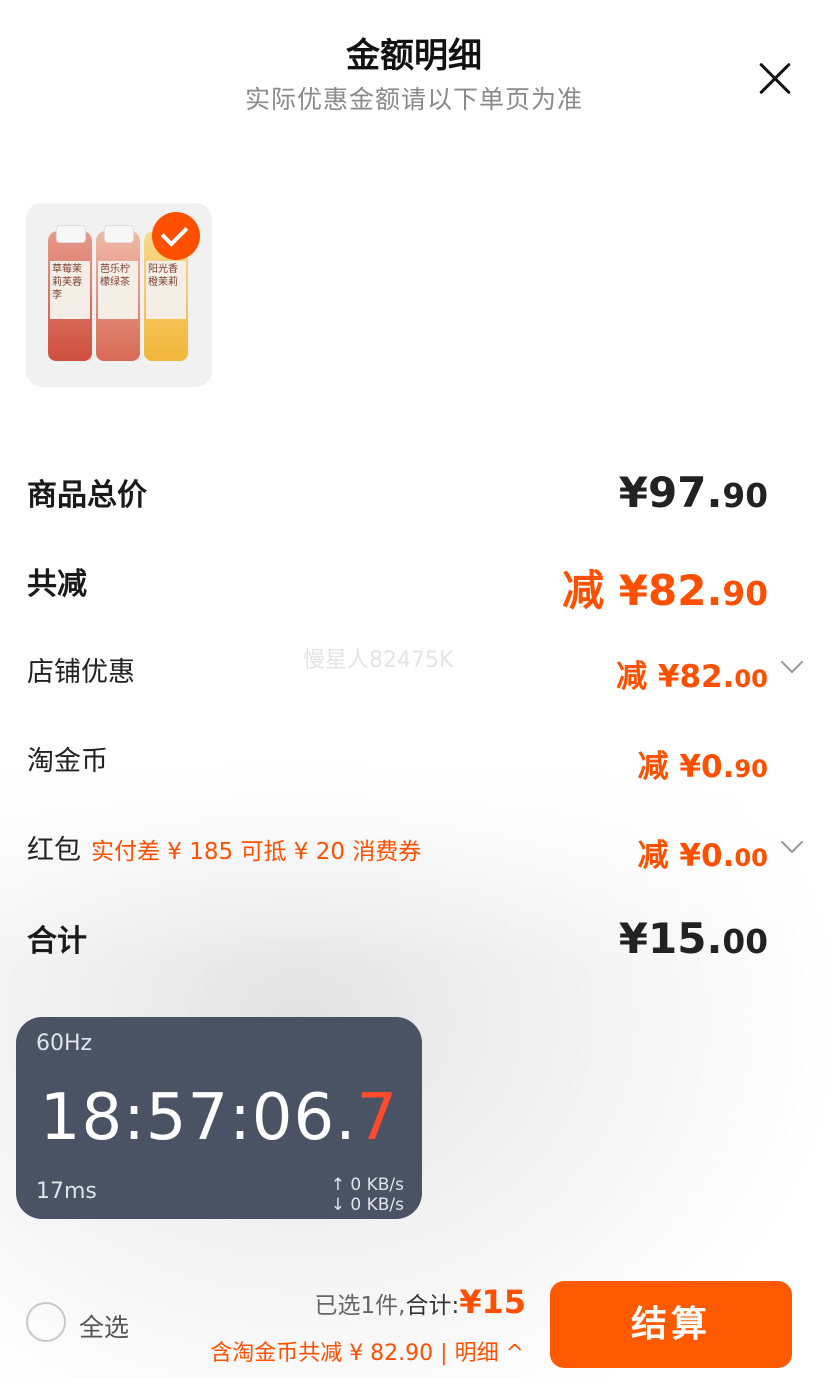 Image resolution: width=828 pixels, height=1378 pixels. What do you see at coordinates (693, 938) in the screenshot?
I see `sum-value: ¥15.00` at bounding box center [693, 938].